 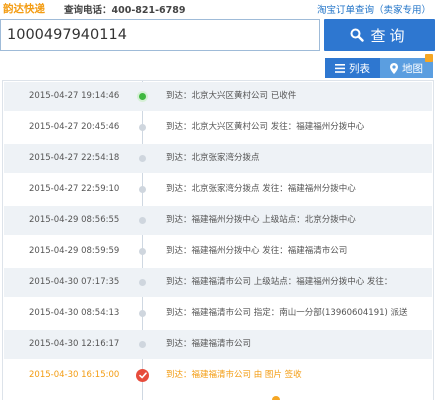 What do you see at coordinates (218, 9) in the screenshot?
I see `header: 韵达快递 查询电话：400-821-6789 淘宝订单查询（卖家专用）` at bounding box center [218, 9].